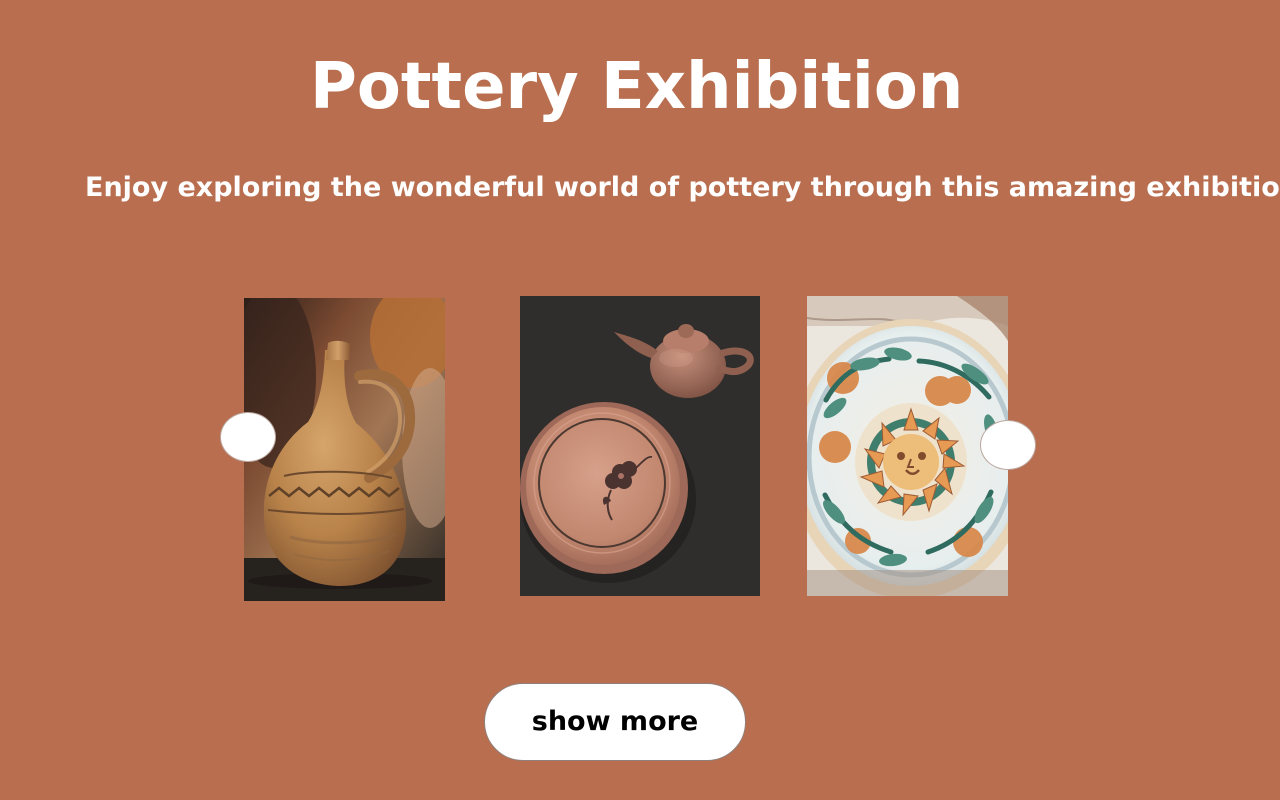  Describe the element at coordinates (907, 446) in the screenshot. I see `painted-bowl-photo` at that location.